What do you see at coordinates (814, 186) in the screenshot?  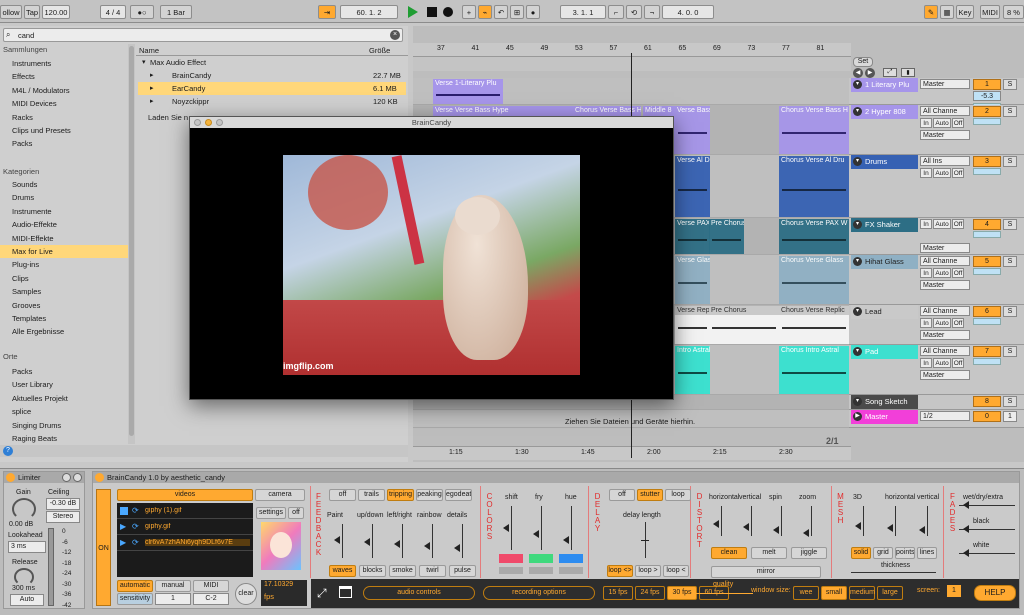 I see `arrangement-clip: Chorus Verse Al Dru` at bounding box center [814, 186].